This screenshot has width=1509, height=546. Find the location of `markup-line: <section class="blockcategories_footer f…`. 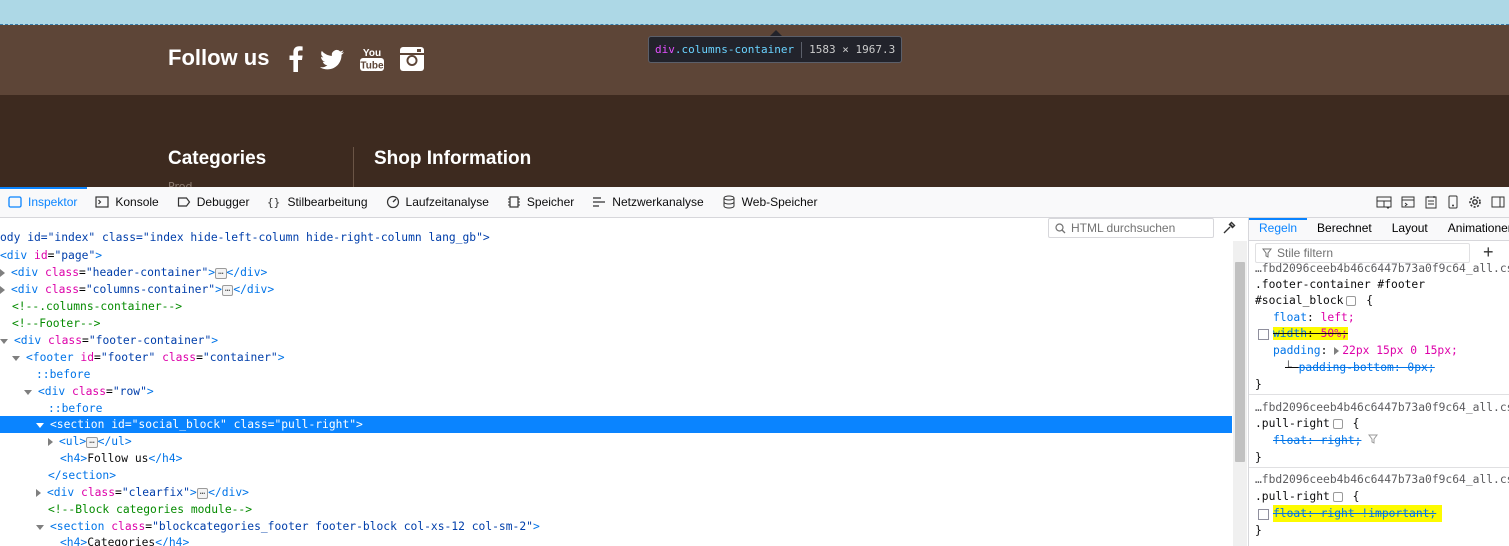

markup-line: <section class="blockcategories_footer f… is located at coordinates (616, 526).